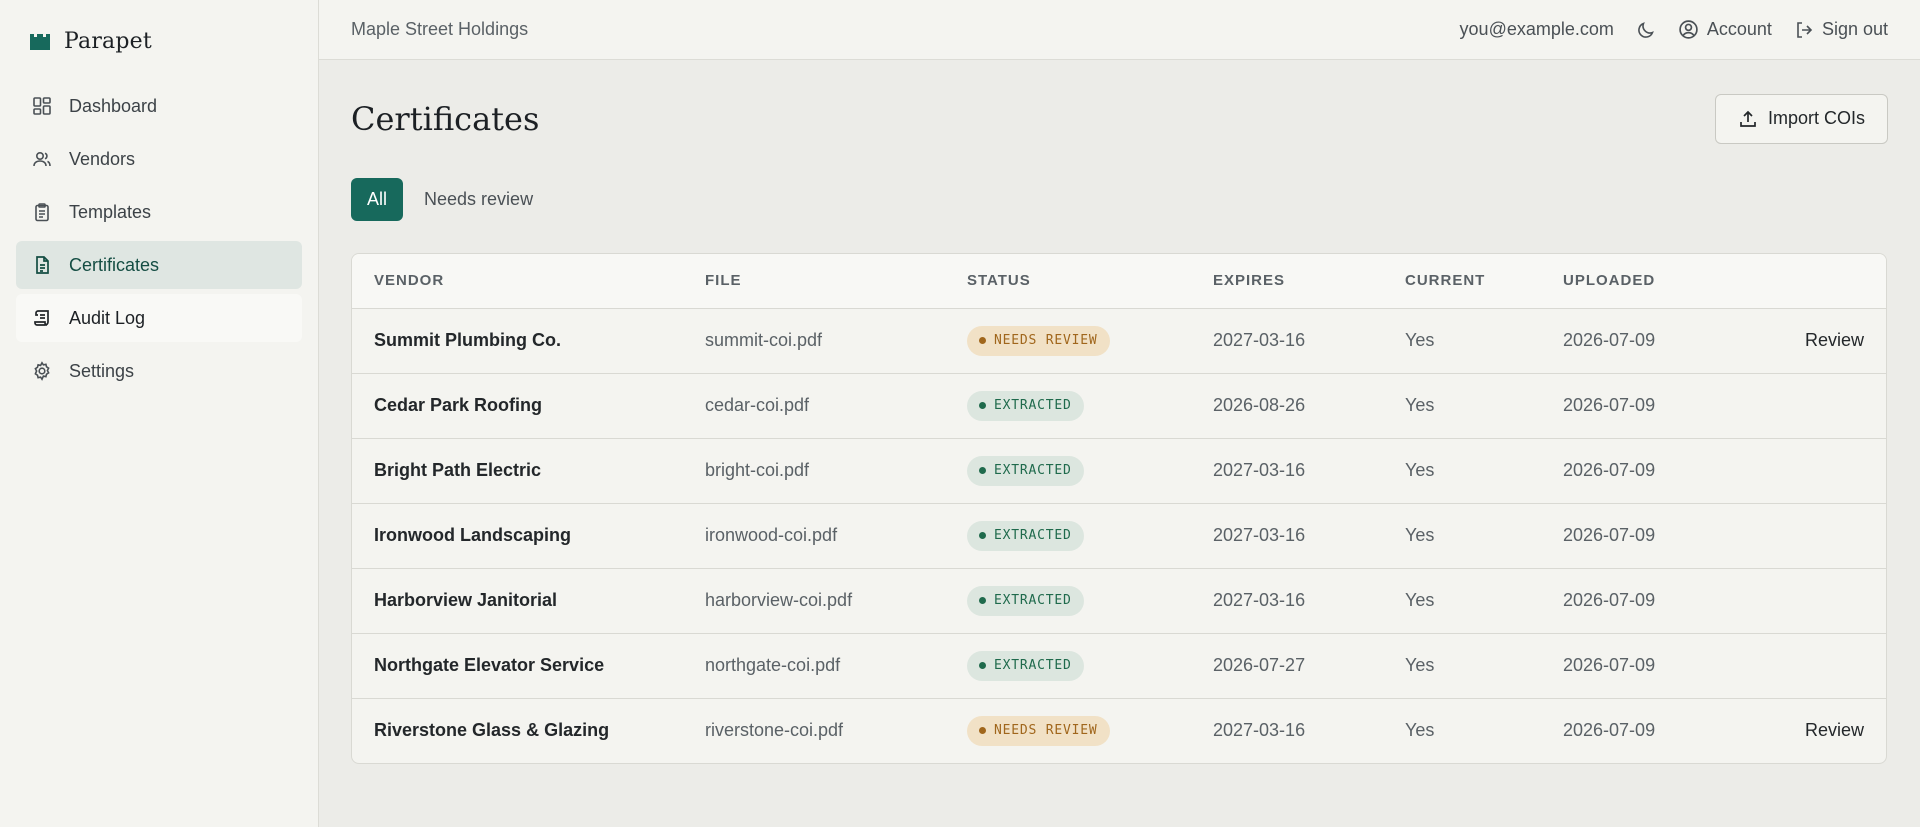 The height and width of the screenshot is (827, 1920). I want to click on user-email: you@example.com, so click(1536, 29).